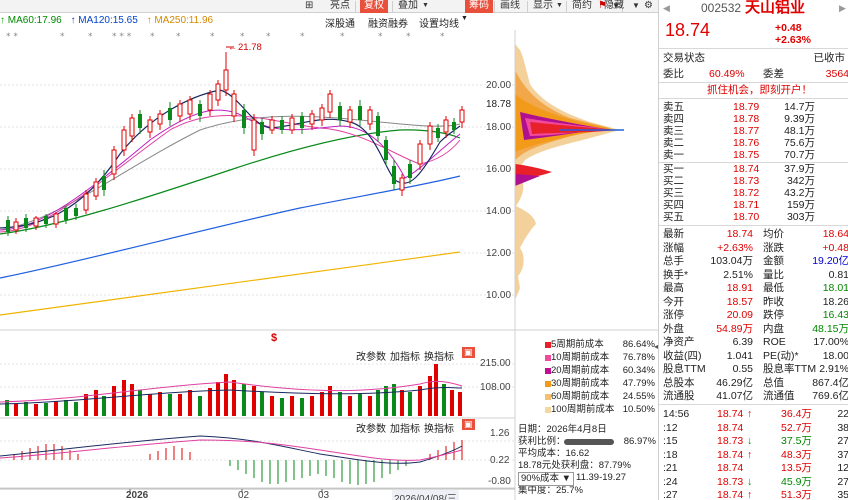 This screenshot has height=500, width=848. Describe the element at coordinates (499, 169) in the screenshot. I see `price-tick-16: 16.00` at that location.